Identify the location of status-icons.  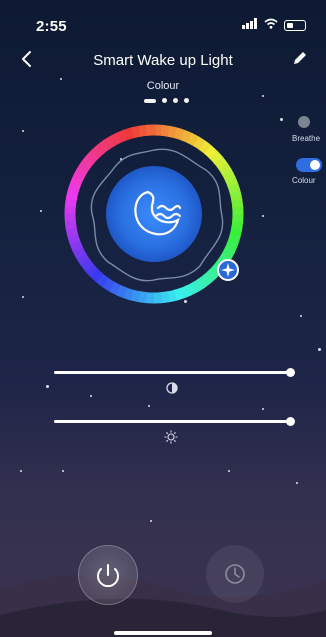
(274, 25).